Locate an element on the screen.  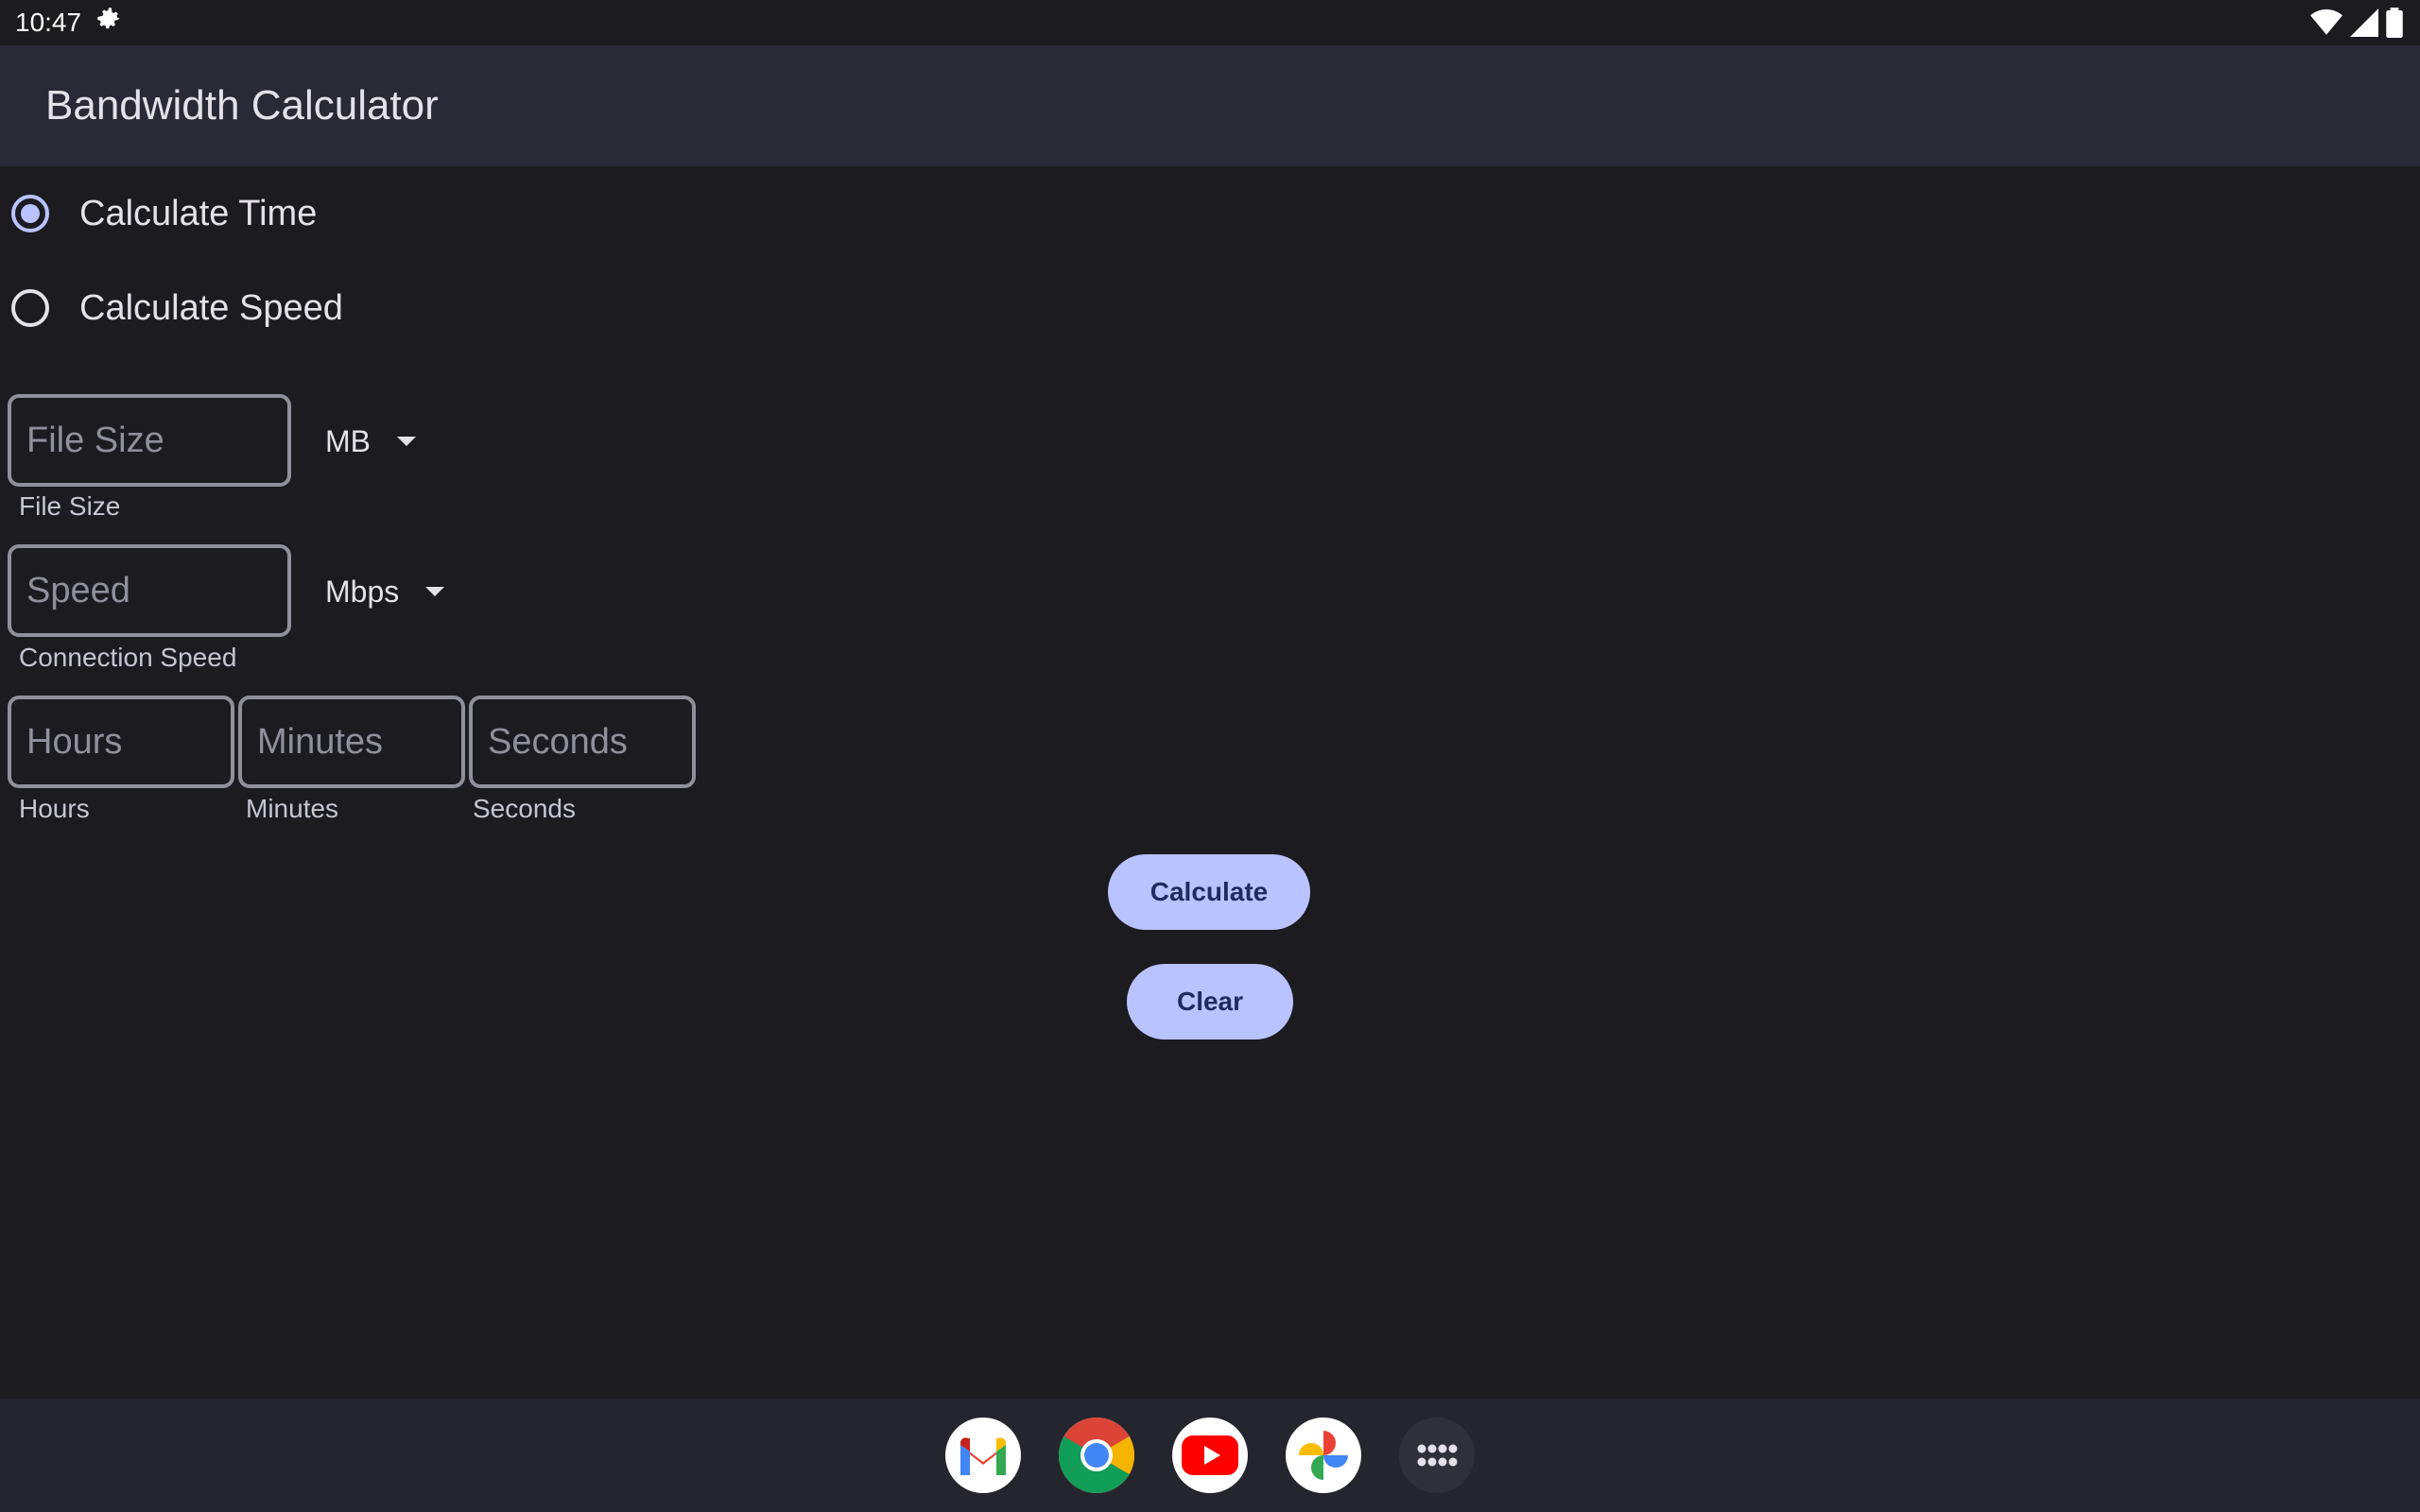
file-size-unit-dropdown: MB is located at coordinates (370, 441).